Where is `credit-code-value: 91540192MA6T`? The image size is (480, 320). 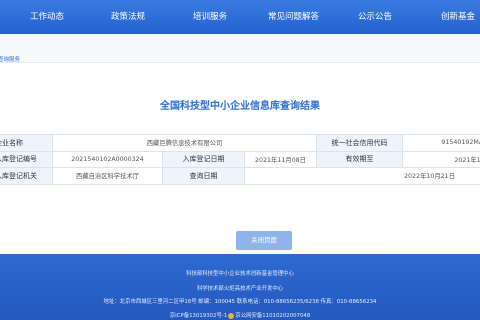
credit-code-value: 91540192MA6T is located at coordinates (441, 143).